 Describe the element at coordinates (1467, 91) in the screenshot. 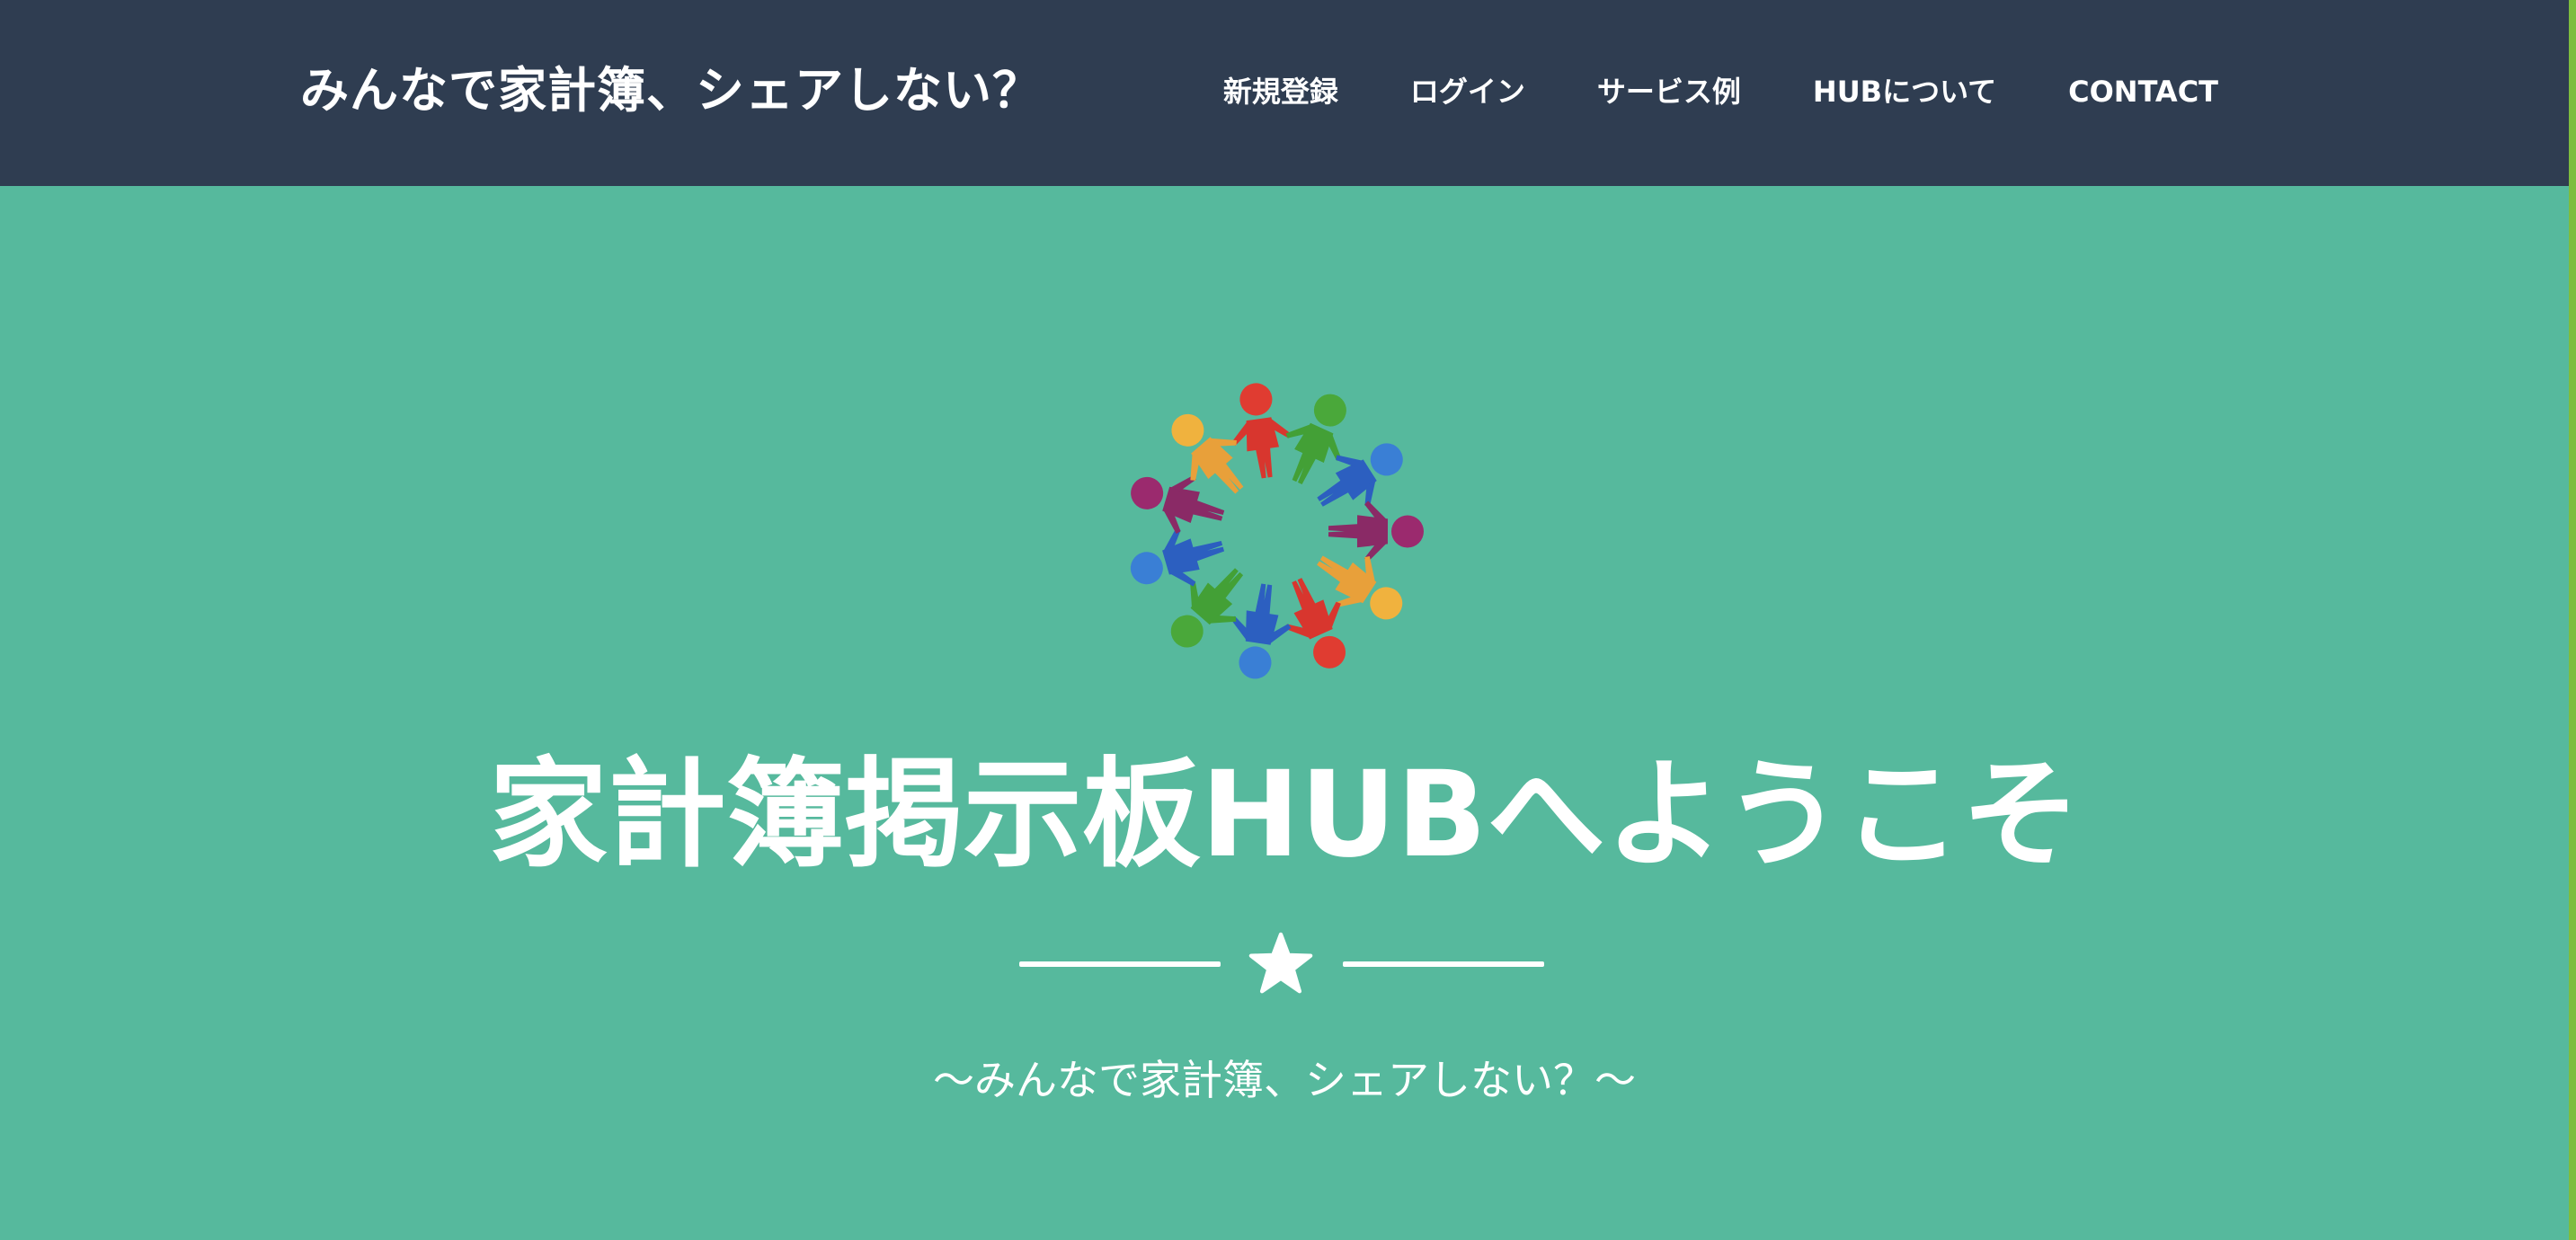

I see `nav-link-login: ログイン` at that location.